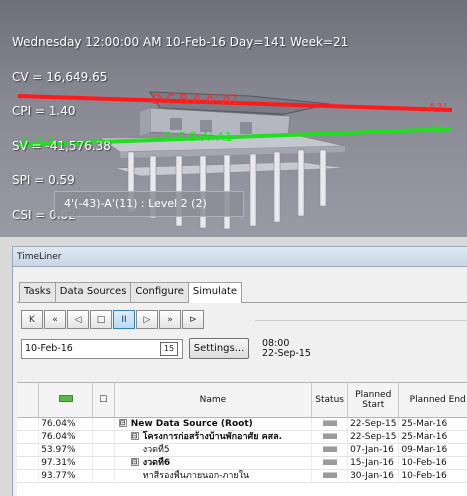  I want to click on row-planned-start: 30-Jan-16, so click(373, 476).